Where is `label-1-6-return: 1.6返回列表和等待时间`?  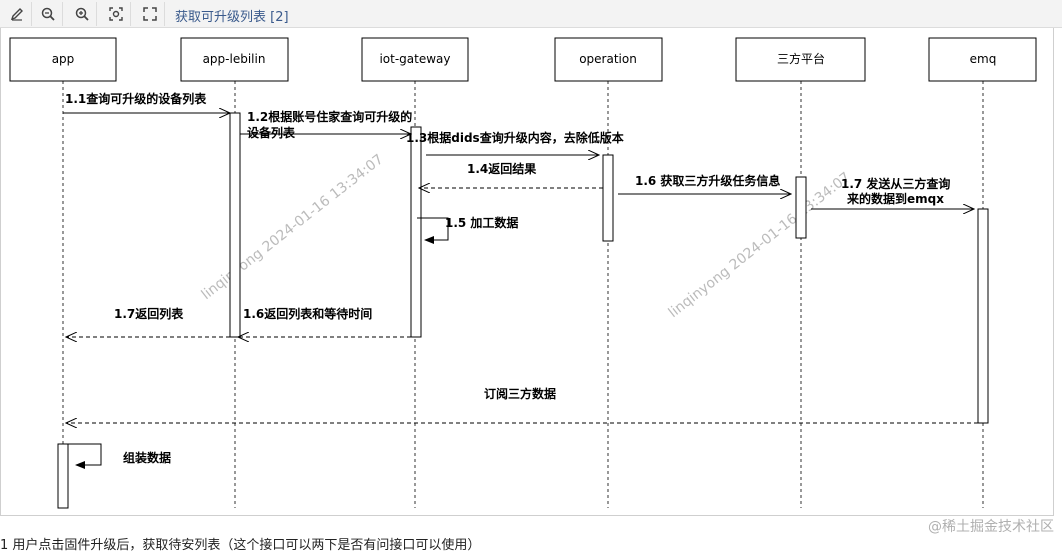
label-1-6-return: 1.6返回列表和等待时间 is located at coordinates (307, 313).